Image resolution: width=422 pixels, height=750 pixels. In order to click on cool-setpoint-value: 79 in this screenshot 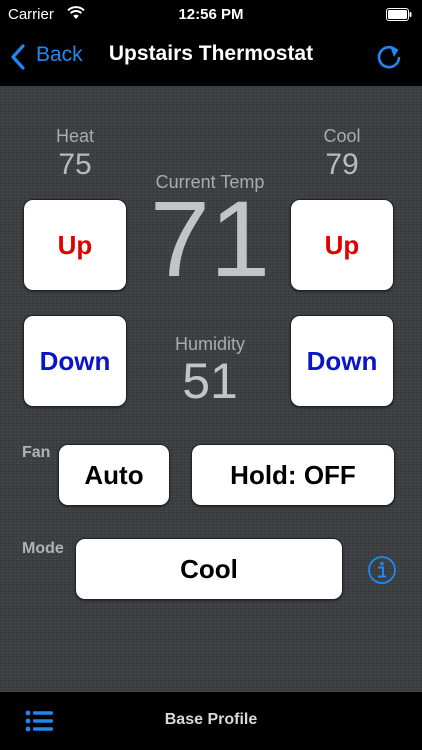, I will do `click(342, 164)`.